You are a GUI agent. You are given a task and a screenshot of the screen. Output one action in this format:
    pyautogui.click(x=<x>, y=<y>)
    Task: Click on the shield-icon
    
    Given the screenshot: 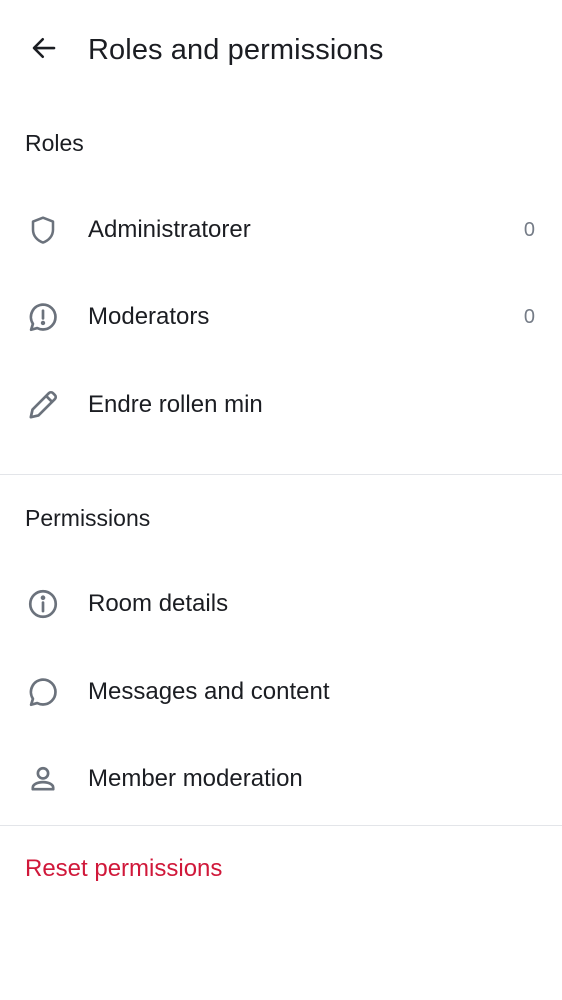 What is the action you would take?
    pyautogui.click(x=43, y=230)
    